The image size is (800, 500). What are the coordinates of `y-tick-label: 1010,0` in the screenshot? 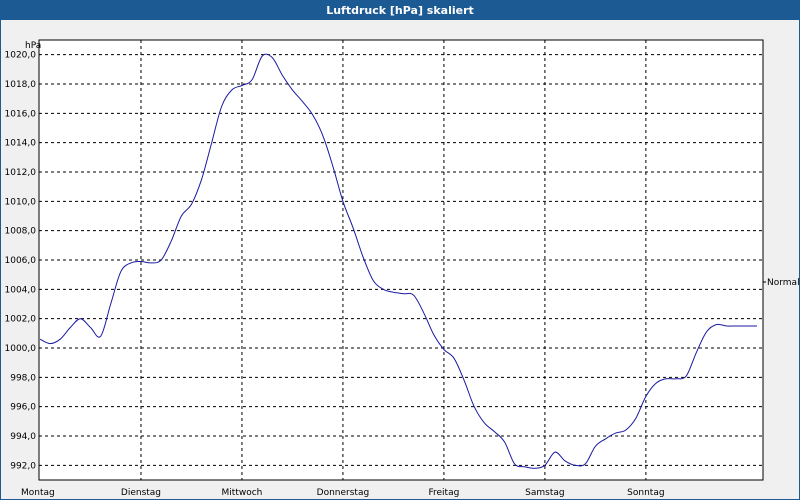 It's located at (21, 202).